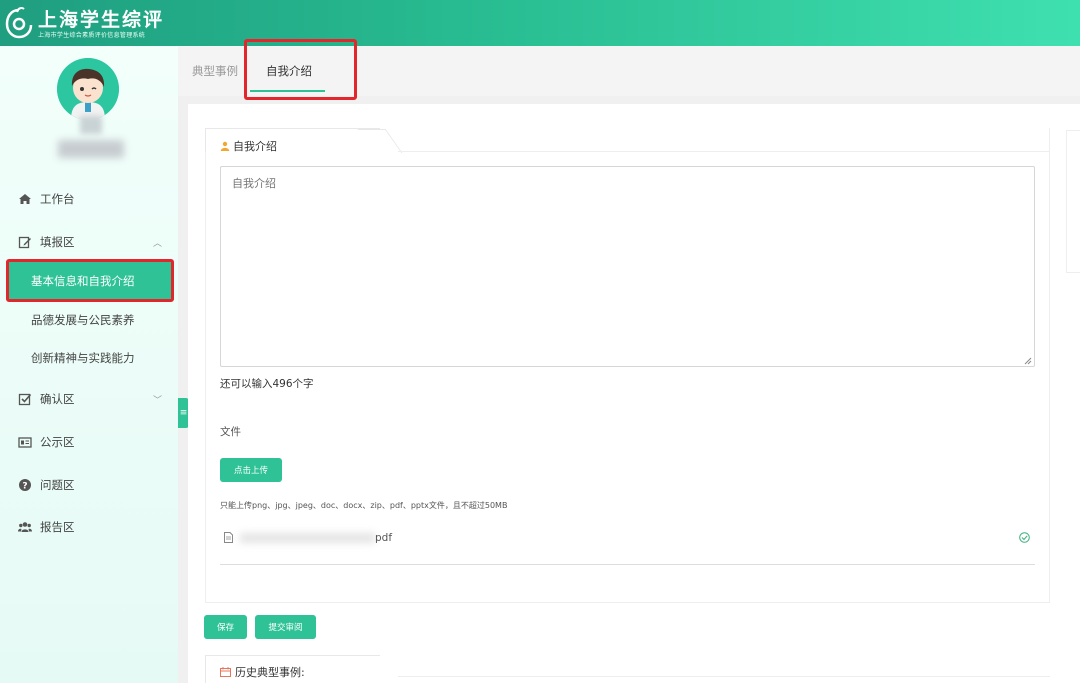 The width and height of the screenshot is (1080, 683). I want to click on nav-innovation: 创新精神与实践能力, so click(89, 358).